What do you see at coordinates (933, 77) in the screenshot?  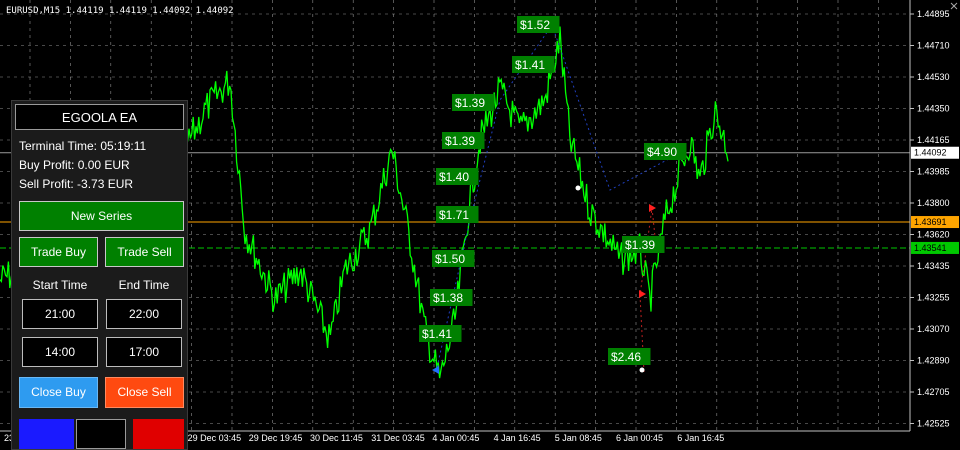 I see `price-tick-label: 1.44530` at bounding box center [933, 77].